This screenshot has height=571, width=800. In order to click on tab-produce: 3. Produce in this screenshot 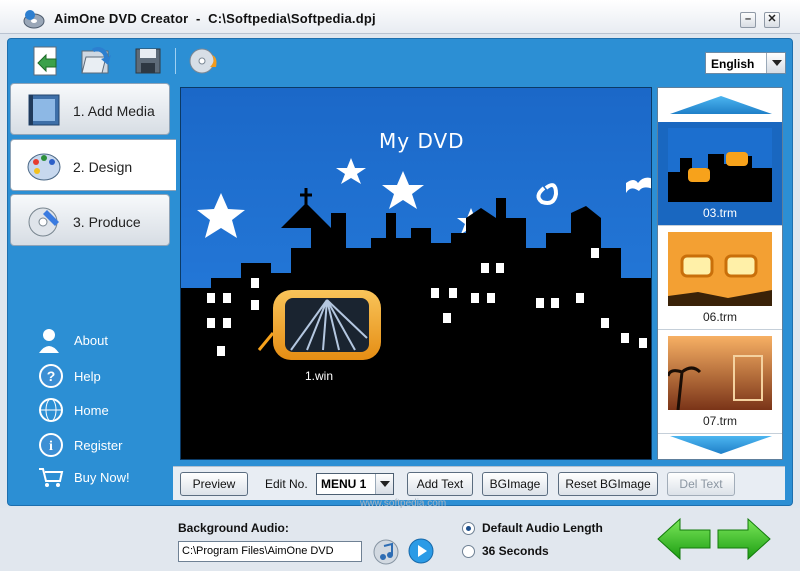, I will do `click(90, 220)`.